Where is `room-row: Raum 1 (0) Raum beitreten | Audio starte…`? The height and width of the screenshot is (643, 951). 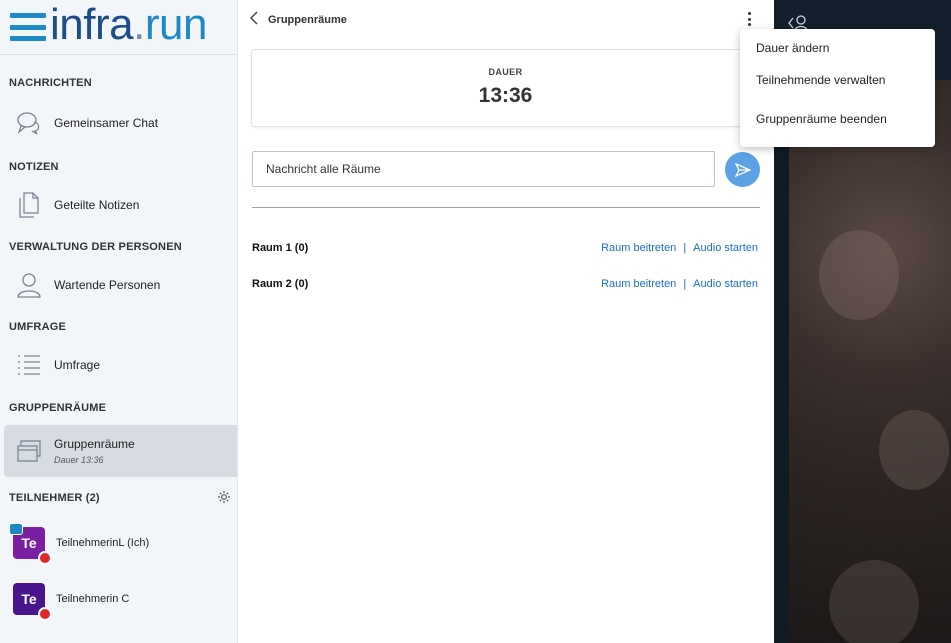 room-row: Raum 1 (0) Raum beitreten | Audio starte… is located at coordinates (505, 248).